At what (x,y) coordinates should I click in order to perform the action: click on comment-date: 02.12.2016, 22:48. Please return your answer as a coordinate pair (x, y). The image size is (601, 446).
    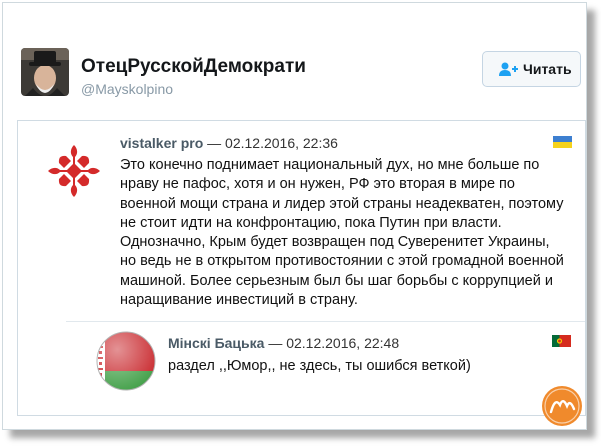
    Looking at the image, I should click on (342, 343).